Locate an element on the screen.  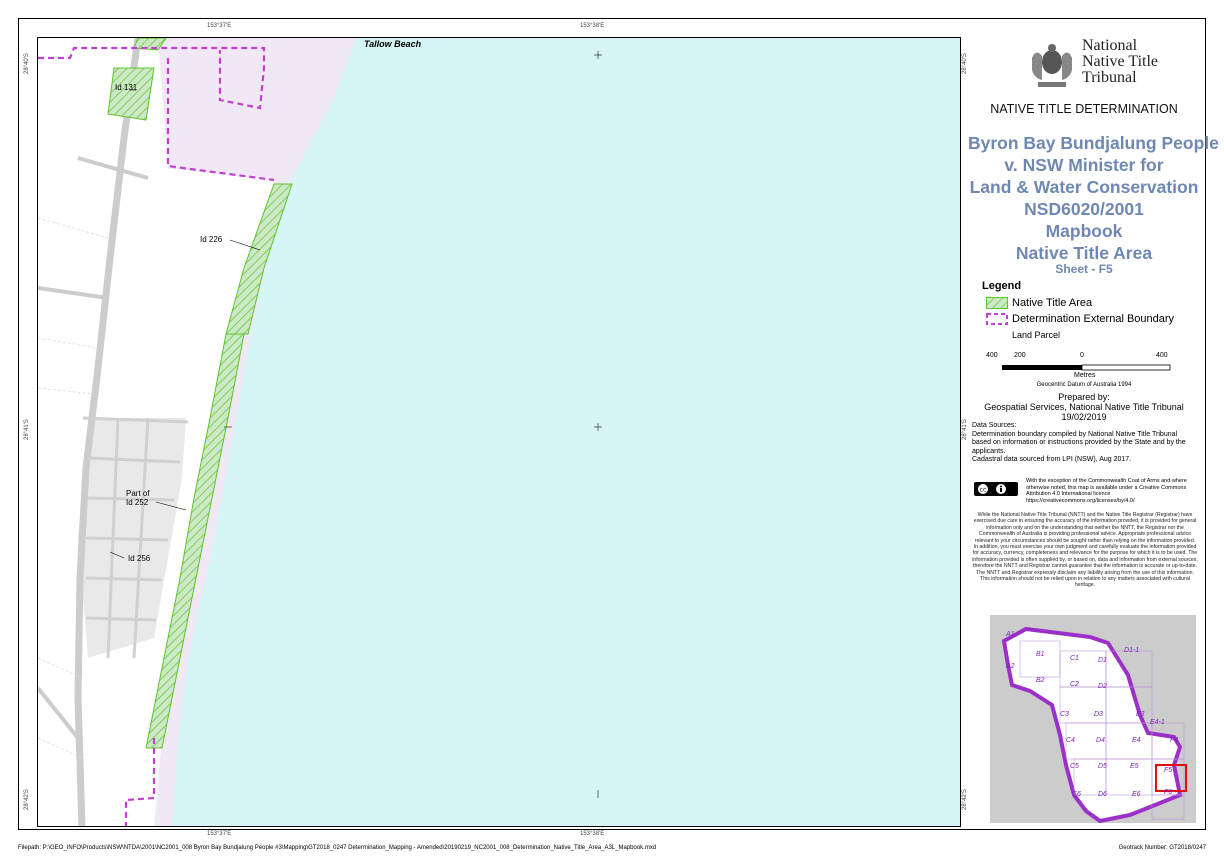
scale-tick-400-right: 400 is located at coordinates (1162, 355).